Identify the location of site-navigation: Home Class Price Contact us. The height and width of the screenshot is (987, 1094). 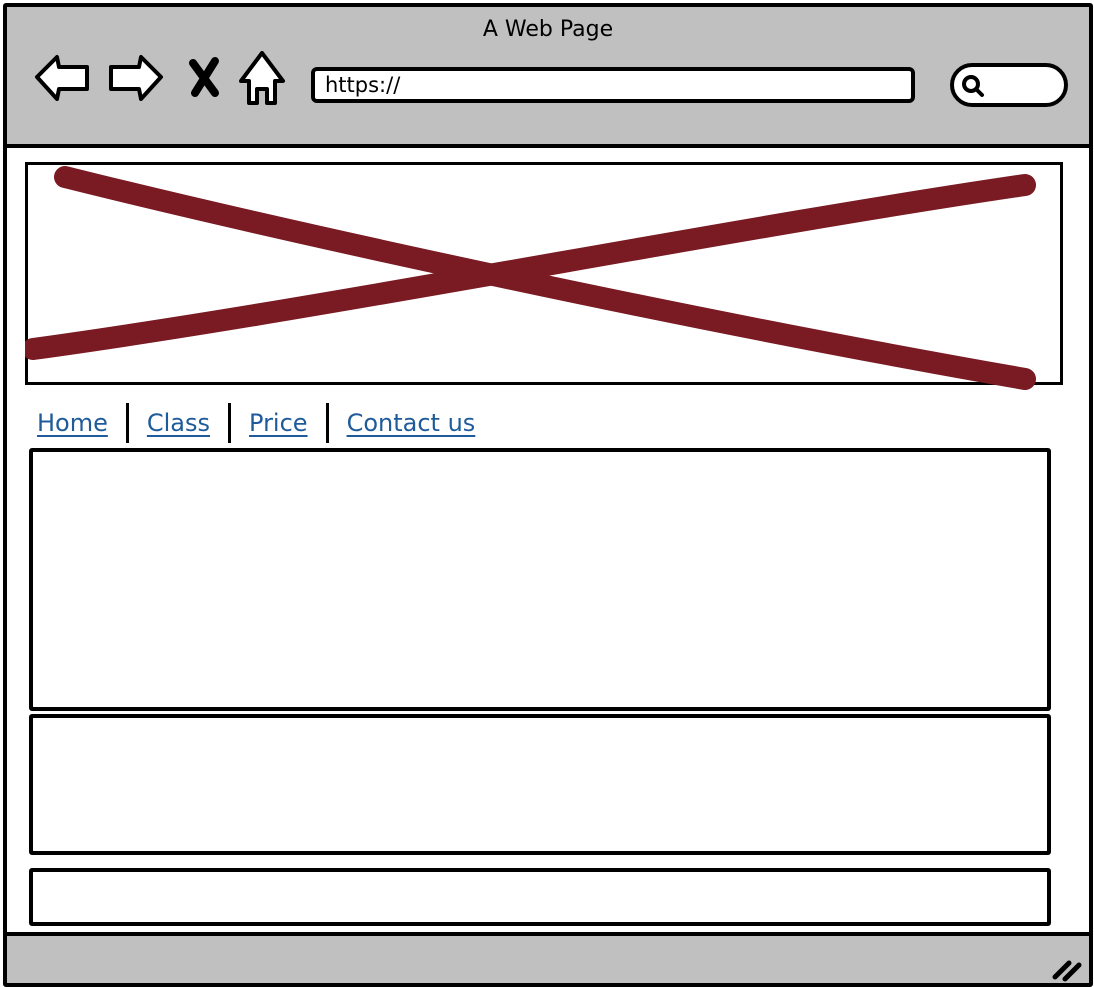
(256, 423).